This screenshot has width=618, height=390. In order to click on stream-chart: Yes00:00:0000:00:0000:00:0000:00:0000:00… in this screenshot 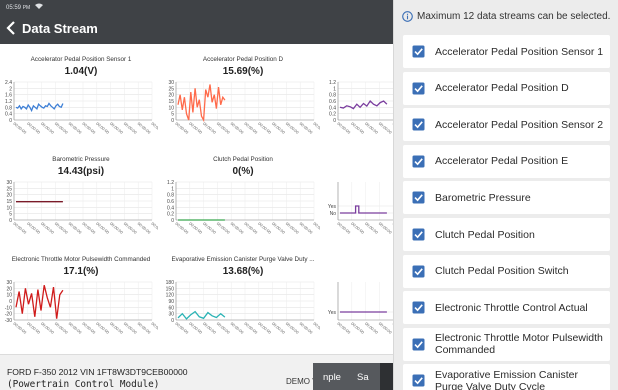, I will do `click(364, 308)`.